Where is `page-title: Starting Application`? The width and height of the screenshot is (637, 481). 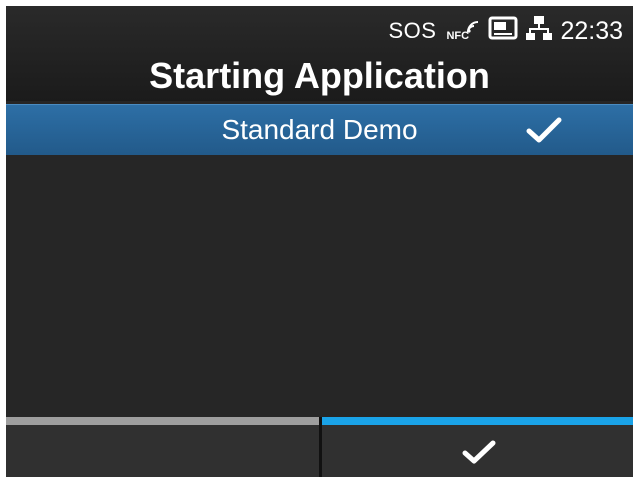 page-title: Starting Application is located at coordinates (319, 75).